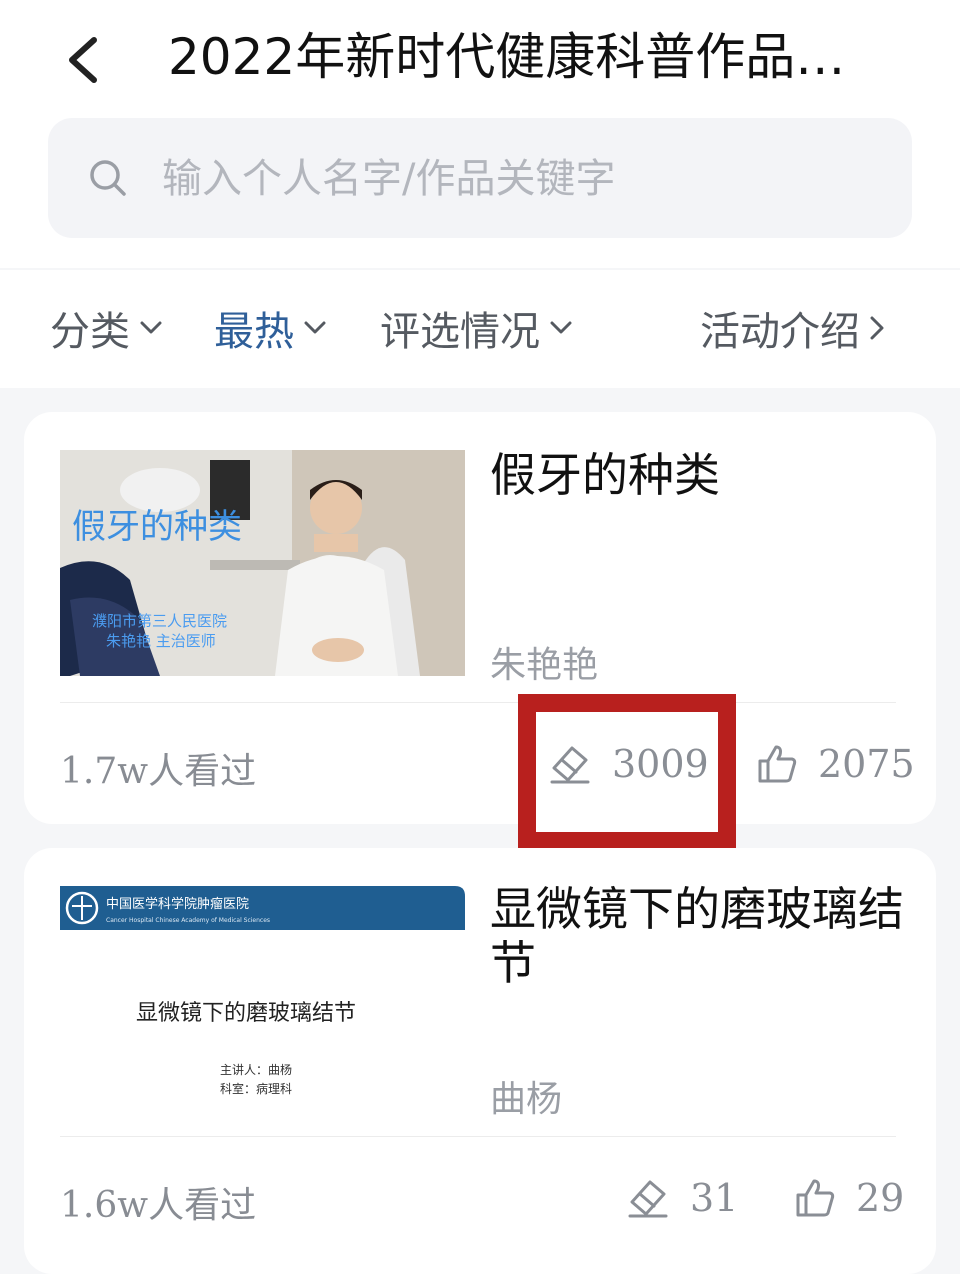  Describe the element at coordinates (460, 332) in the screenshot. I see `filter-selection-status-label: 评选情况` at that location.